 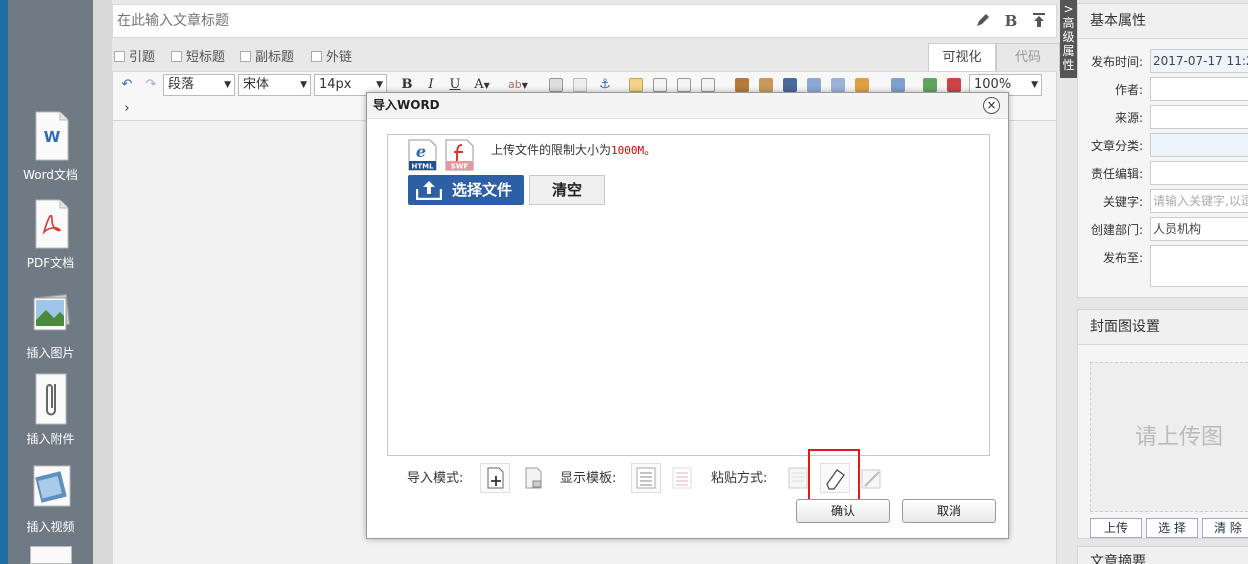 I want to click on limit-prefix: 上传文件的限制大小为, so click(x=551, y=150).